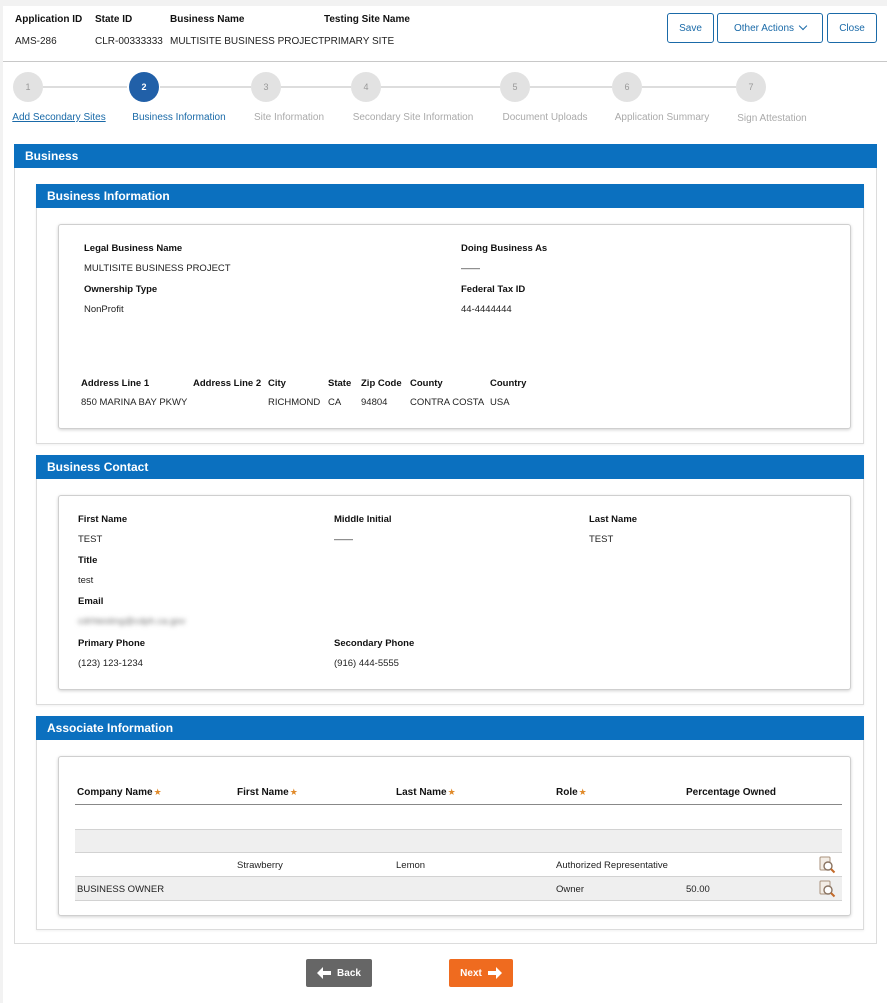 Image resolution: width=887 pixels, height=1003 pixels. What do you see at coordinates (28, 87) in the screenshot?
I see `step-1-circle: 1` at bounding box center [28, 87].